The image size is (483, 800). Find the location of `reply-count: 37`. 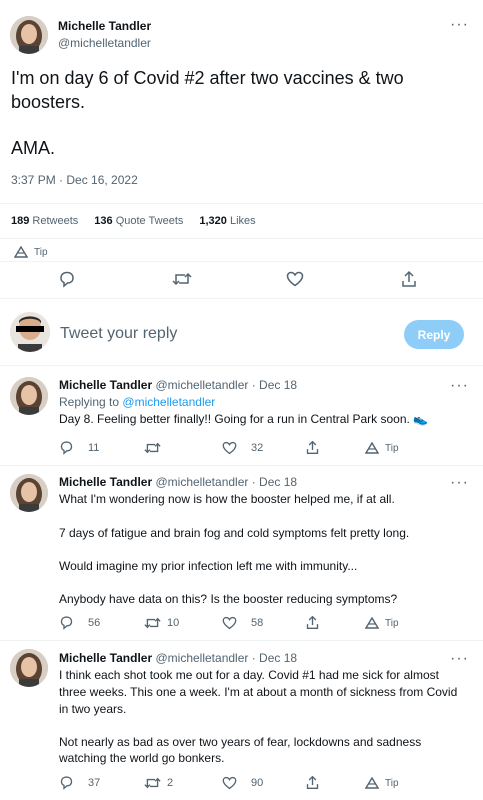

reply-count: 37 is located at coordinates (94, 782).